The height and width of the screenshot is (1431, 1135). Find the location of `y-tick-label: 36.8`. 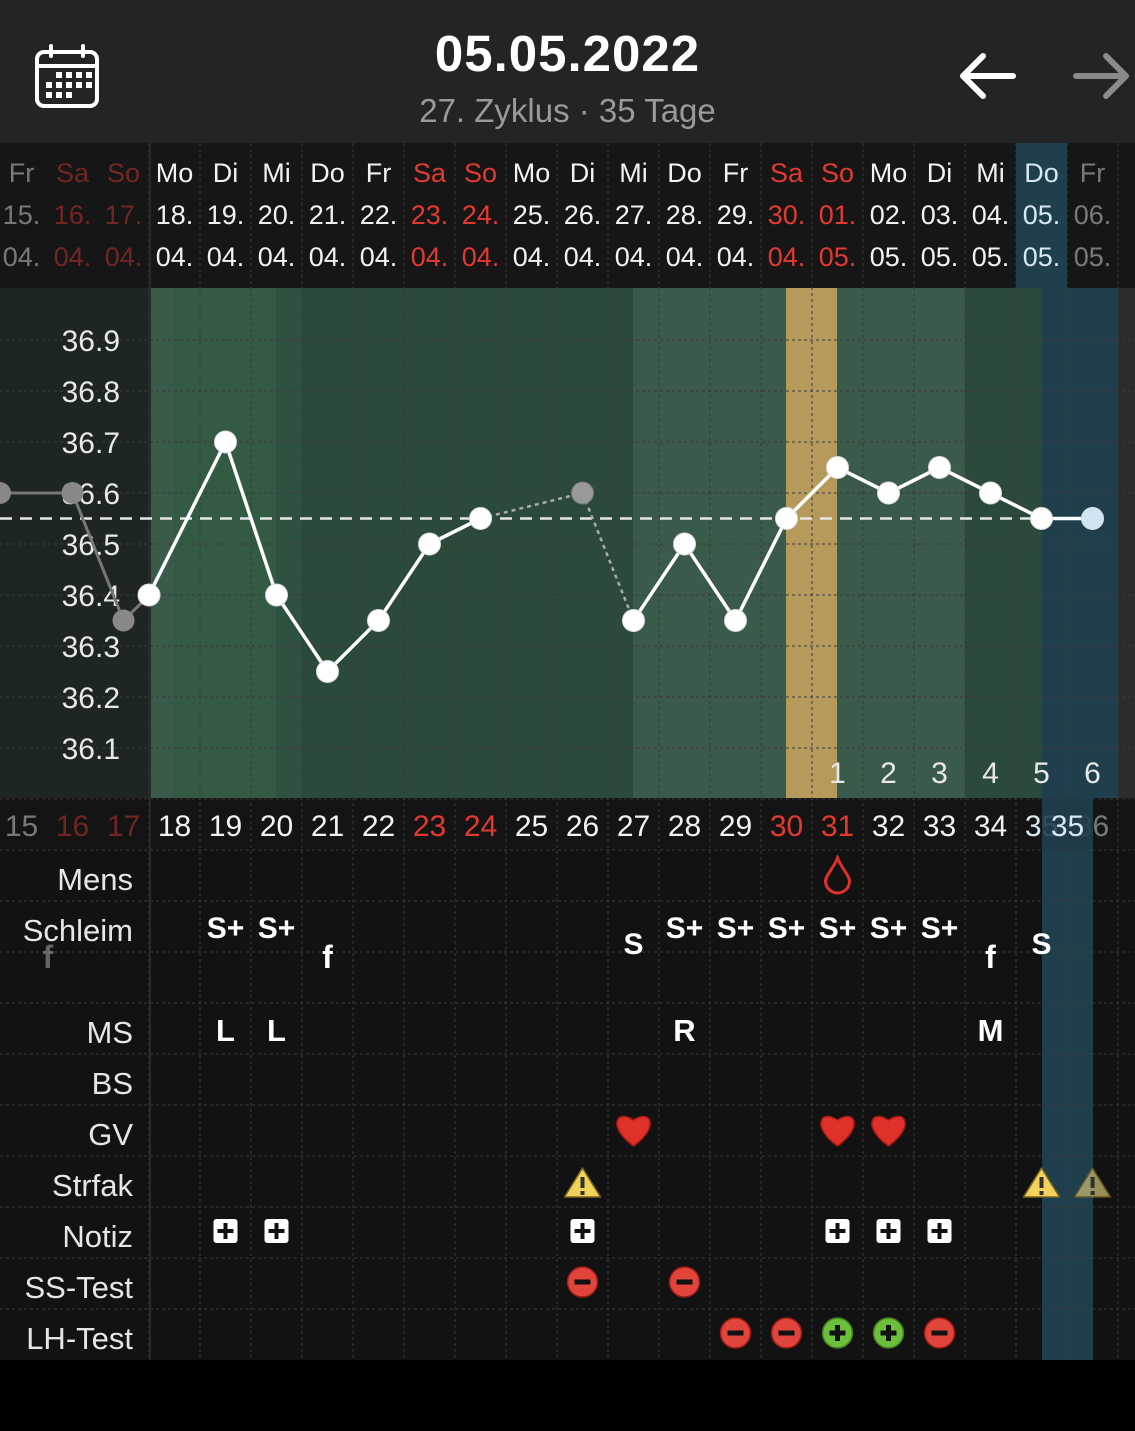

y-tick-label: 36.8 is located at coordinates (91, 392).